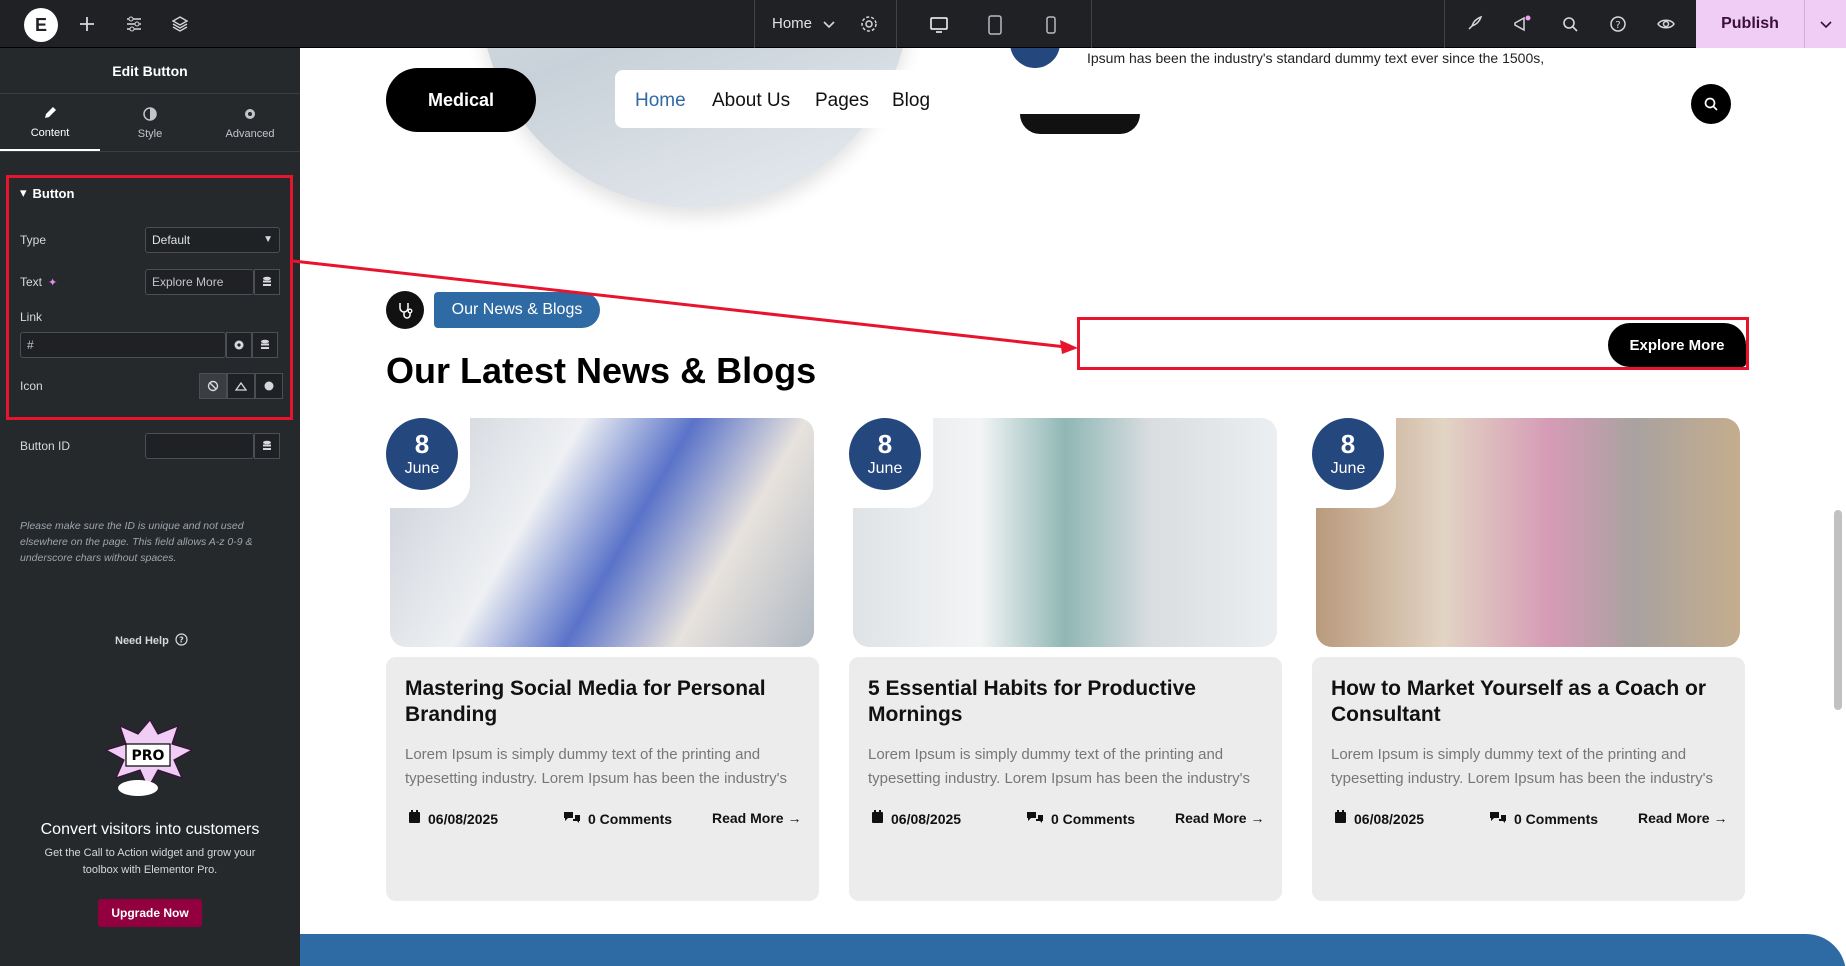 This screenshot has height=966, width=1846. What do you see at coordinates (23, 192) in the screenshot?
I see `caret-down-icon: ▾` at bounding box center [23, 192].